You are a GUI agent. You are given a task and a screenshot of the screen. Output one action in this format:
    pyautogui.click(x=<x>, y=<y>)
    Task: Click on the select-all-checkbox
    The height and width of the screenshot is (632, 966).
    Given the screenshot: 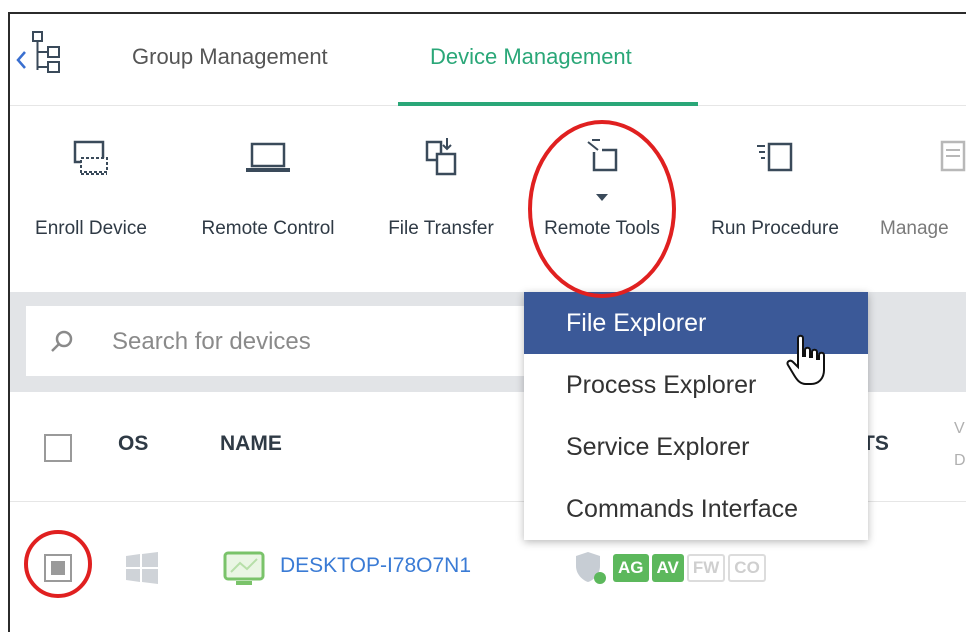 What is the action you would take?
    pyautogui.click(x=58, y=448)
    